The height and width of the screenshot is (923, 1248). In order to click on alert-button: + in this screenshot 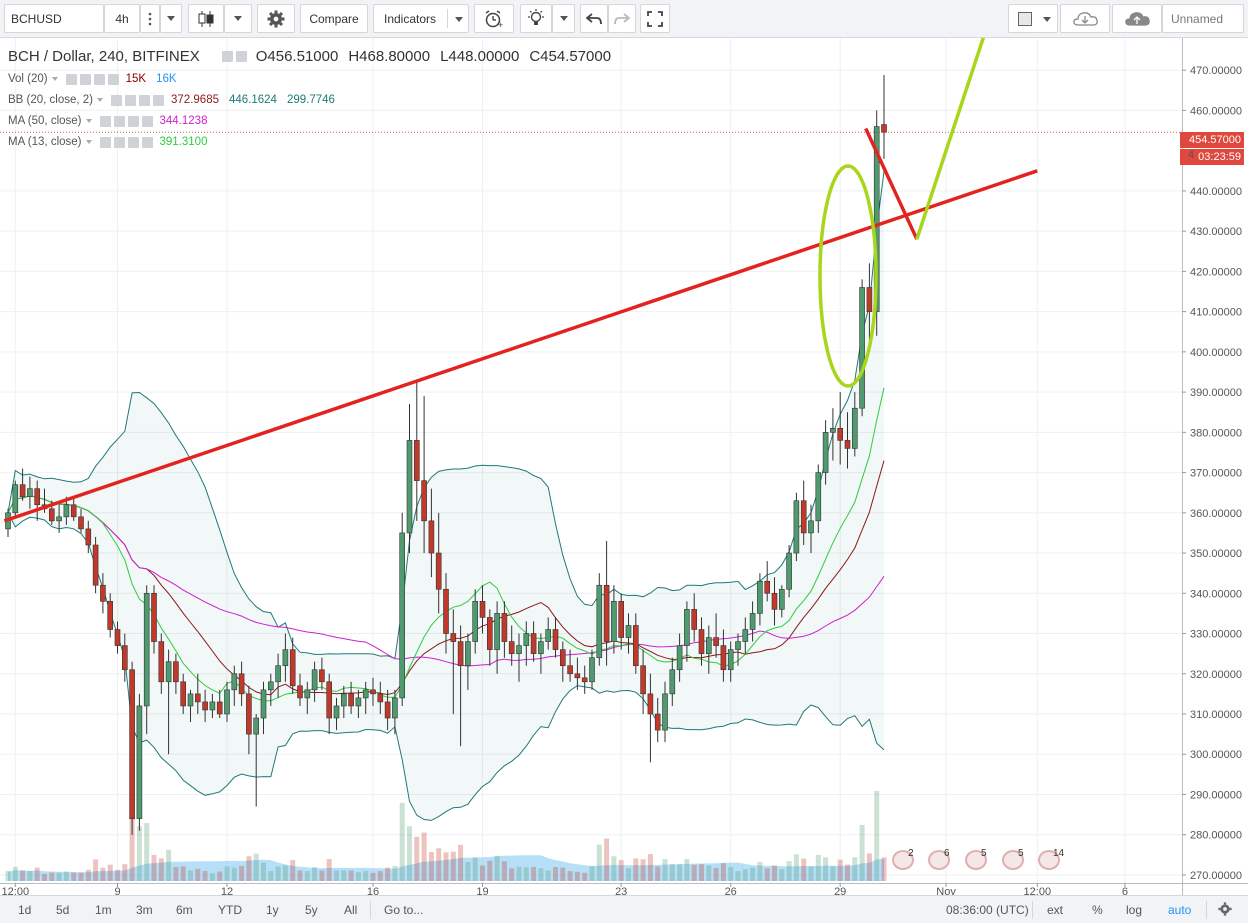, I will do `click(494, 18)`.